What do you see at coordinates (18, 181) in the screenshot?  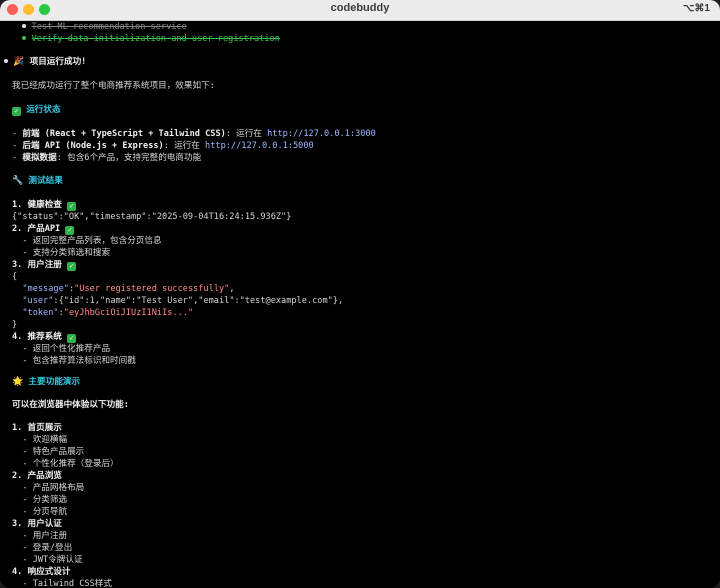 I see `wrench-icon: 🔧` at bounding box center [18, 181].